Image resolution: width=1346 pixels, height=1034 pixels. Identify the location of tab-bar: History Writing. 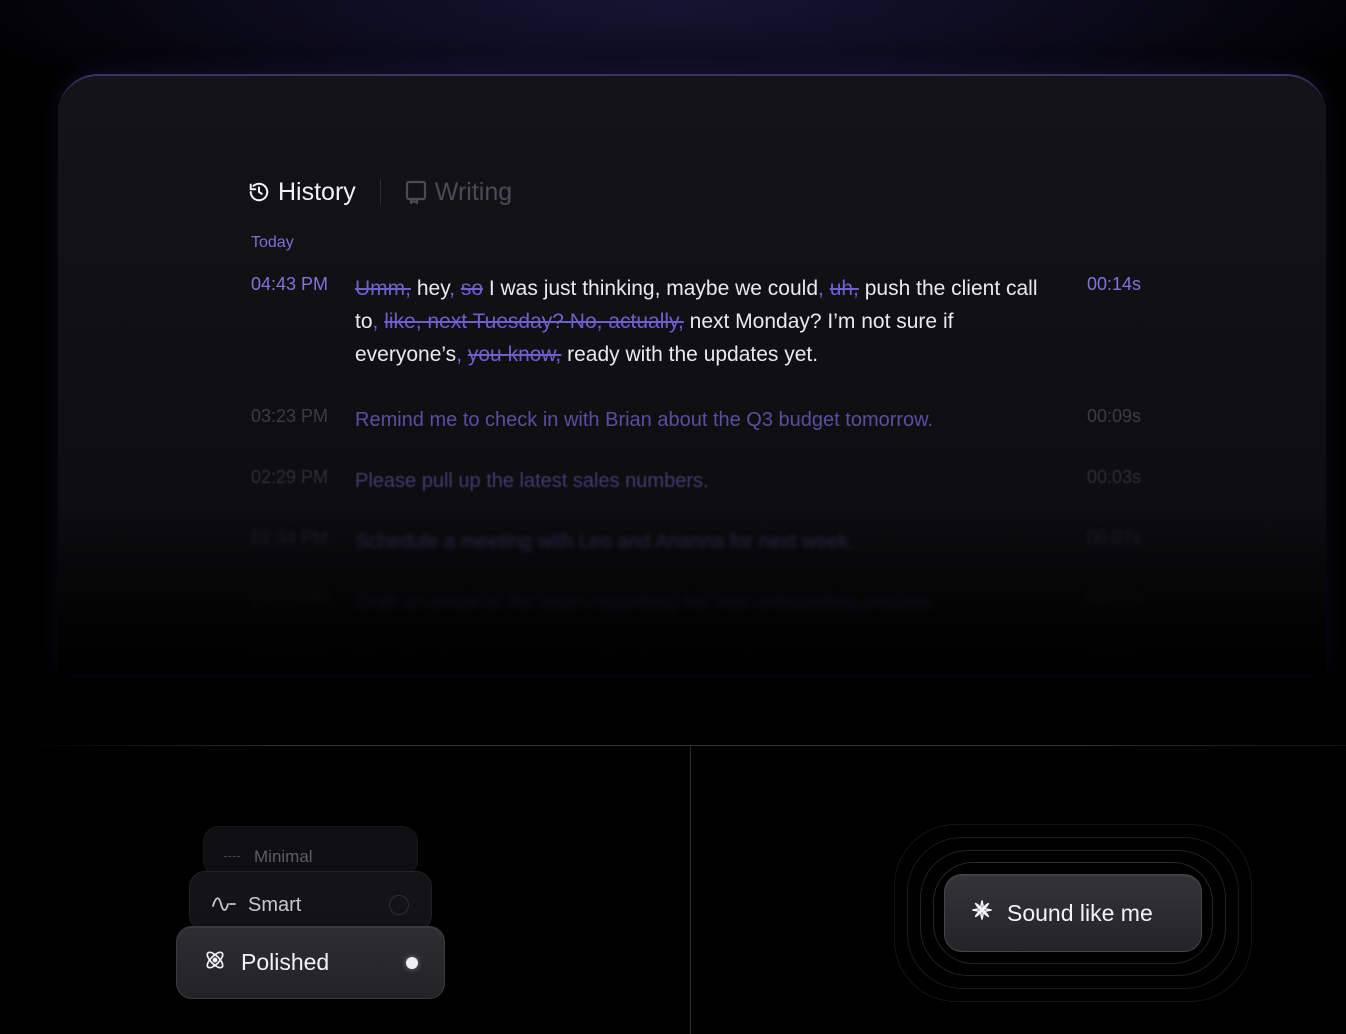
(380, 192).